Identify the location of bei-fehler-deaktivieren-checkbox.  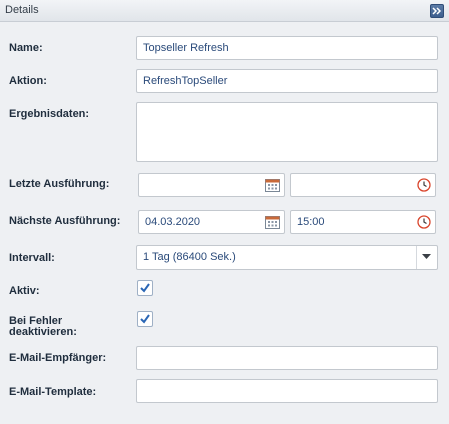
(145, 319).